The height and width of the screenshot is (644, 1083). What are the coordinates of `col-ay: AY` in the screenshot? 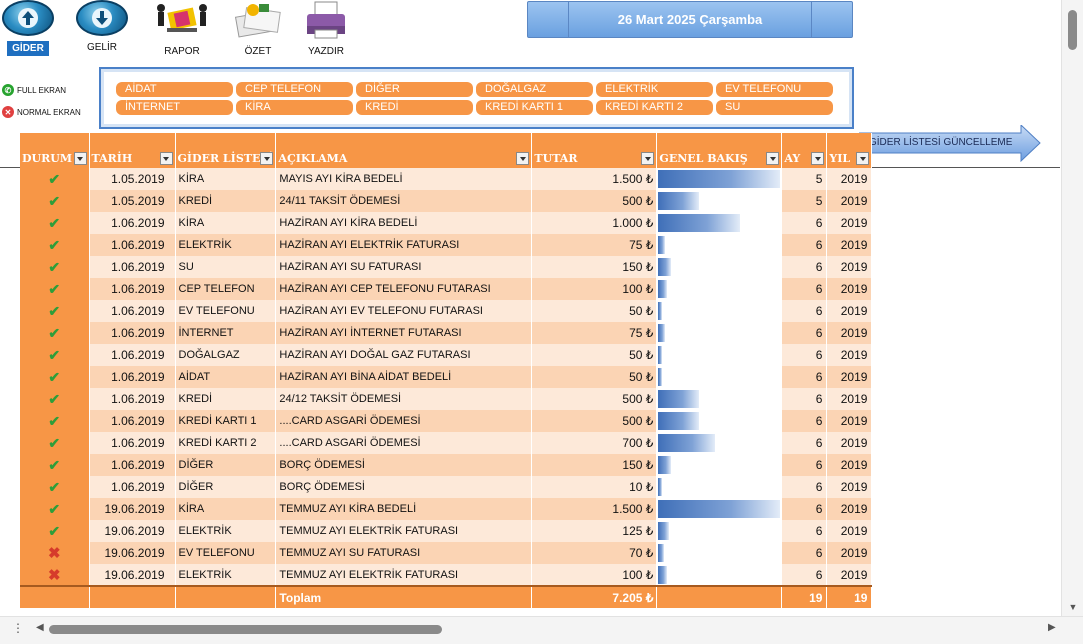 It's located at (804, 150).